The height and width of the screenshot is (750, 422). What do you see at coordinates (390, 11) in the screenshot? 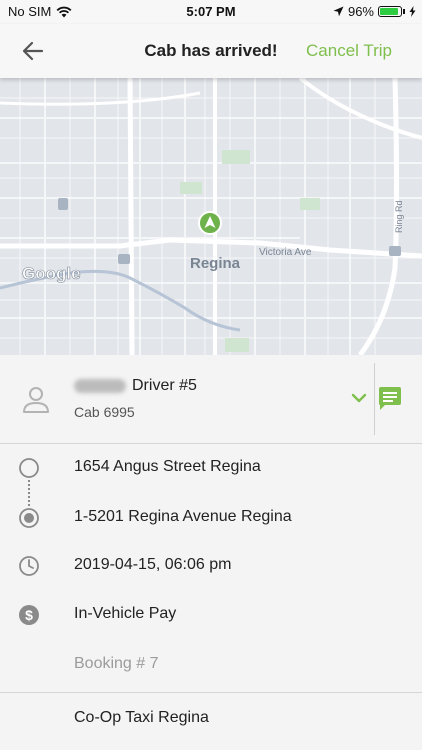
I see `battery-icon` at bounding box center [390, 11].